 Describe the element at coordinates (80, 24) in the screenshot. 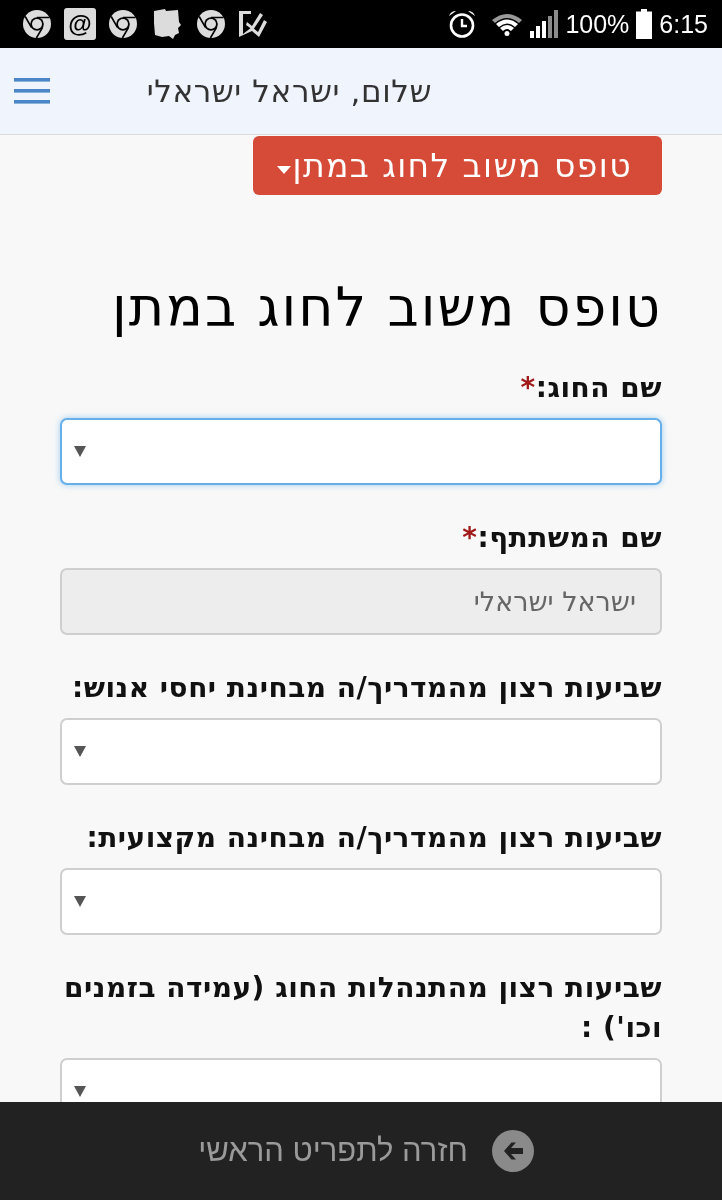

I see `at-sign-icon: @` at that location.